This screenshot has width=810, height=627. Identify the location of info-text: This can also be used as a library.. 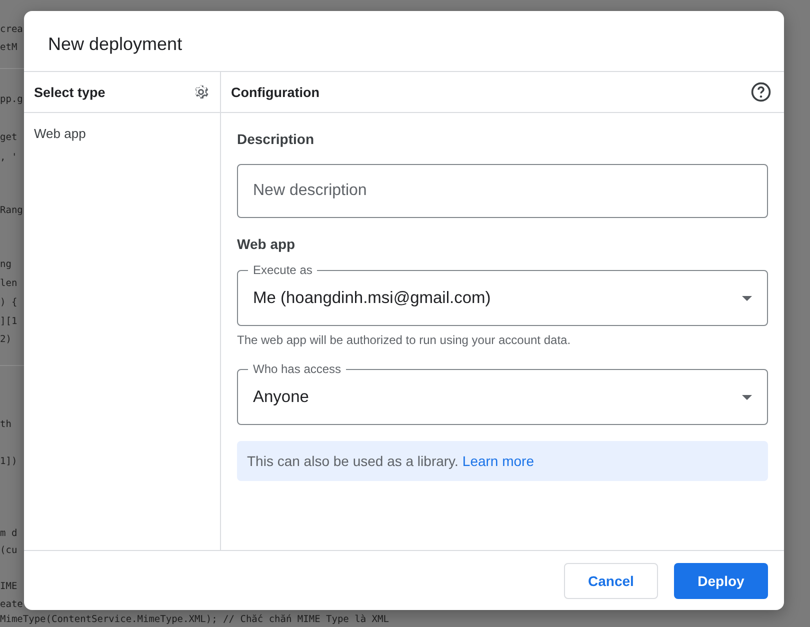
(352, 461).